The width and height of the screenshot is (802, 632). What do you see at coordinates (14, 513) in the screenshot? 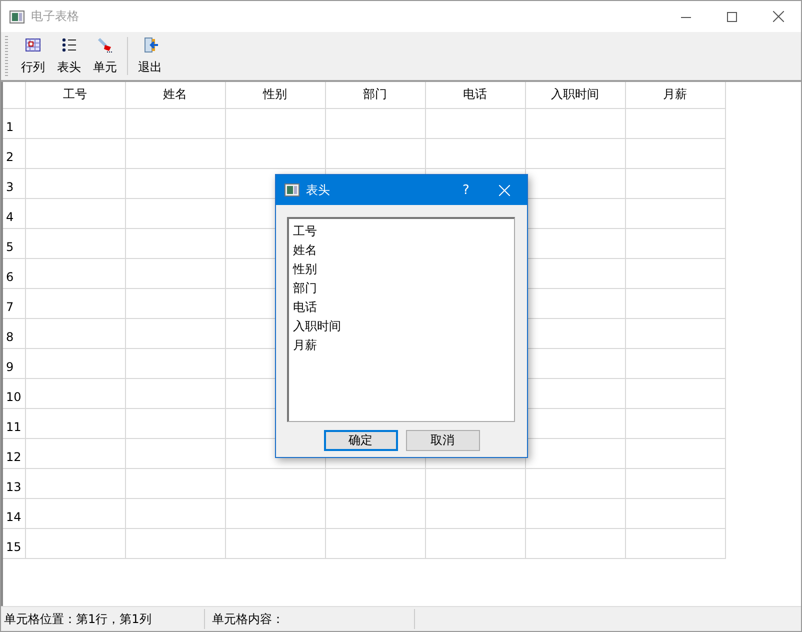
I see `row-header: 14` at bounding box center [14, 513].